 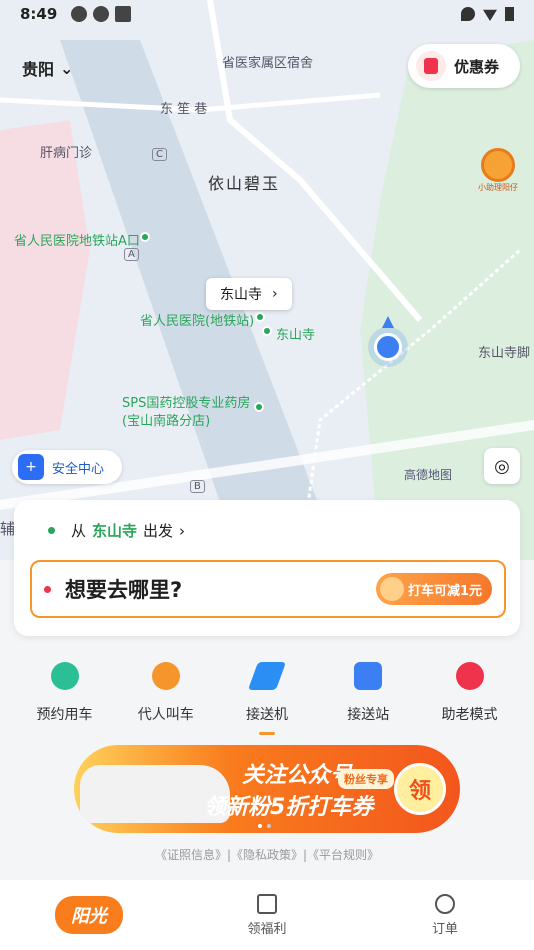 I want to click on service-label: 预约用车, so click(x=64, y=715).